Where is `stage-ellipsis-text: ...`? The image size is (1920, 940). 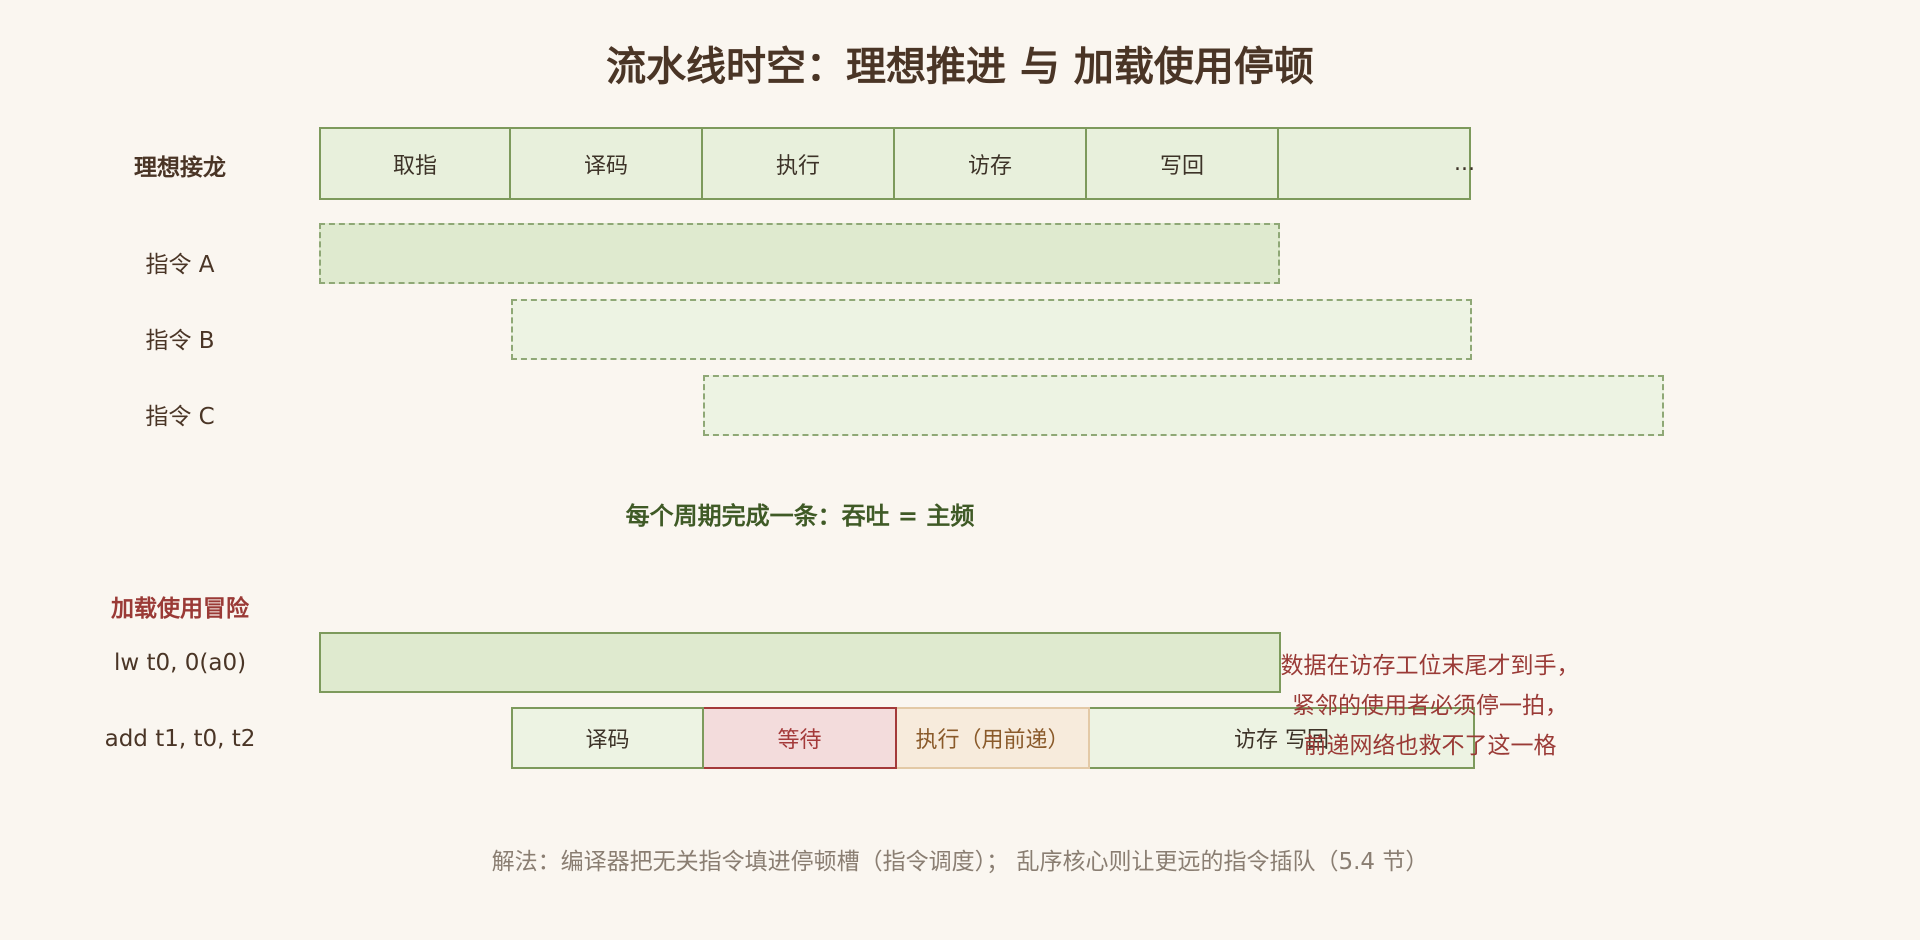 stage-ellipsis-text: ... is located at coordinates (1464, 163).